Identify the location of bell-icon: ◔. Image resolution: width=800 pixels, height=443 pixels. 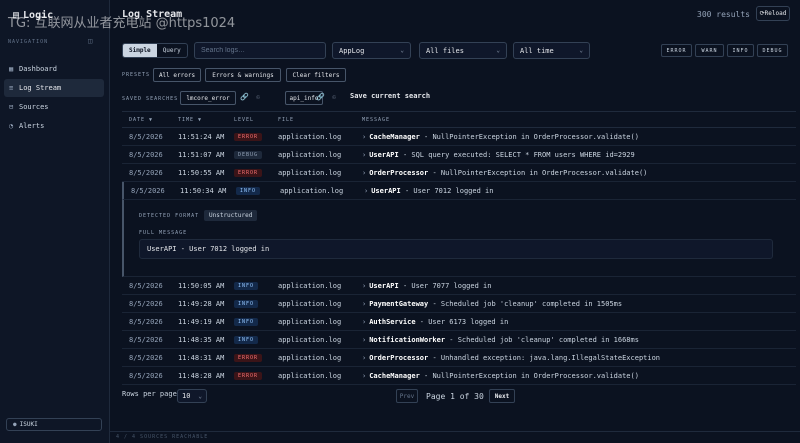
(11, 126).